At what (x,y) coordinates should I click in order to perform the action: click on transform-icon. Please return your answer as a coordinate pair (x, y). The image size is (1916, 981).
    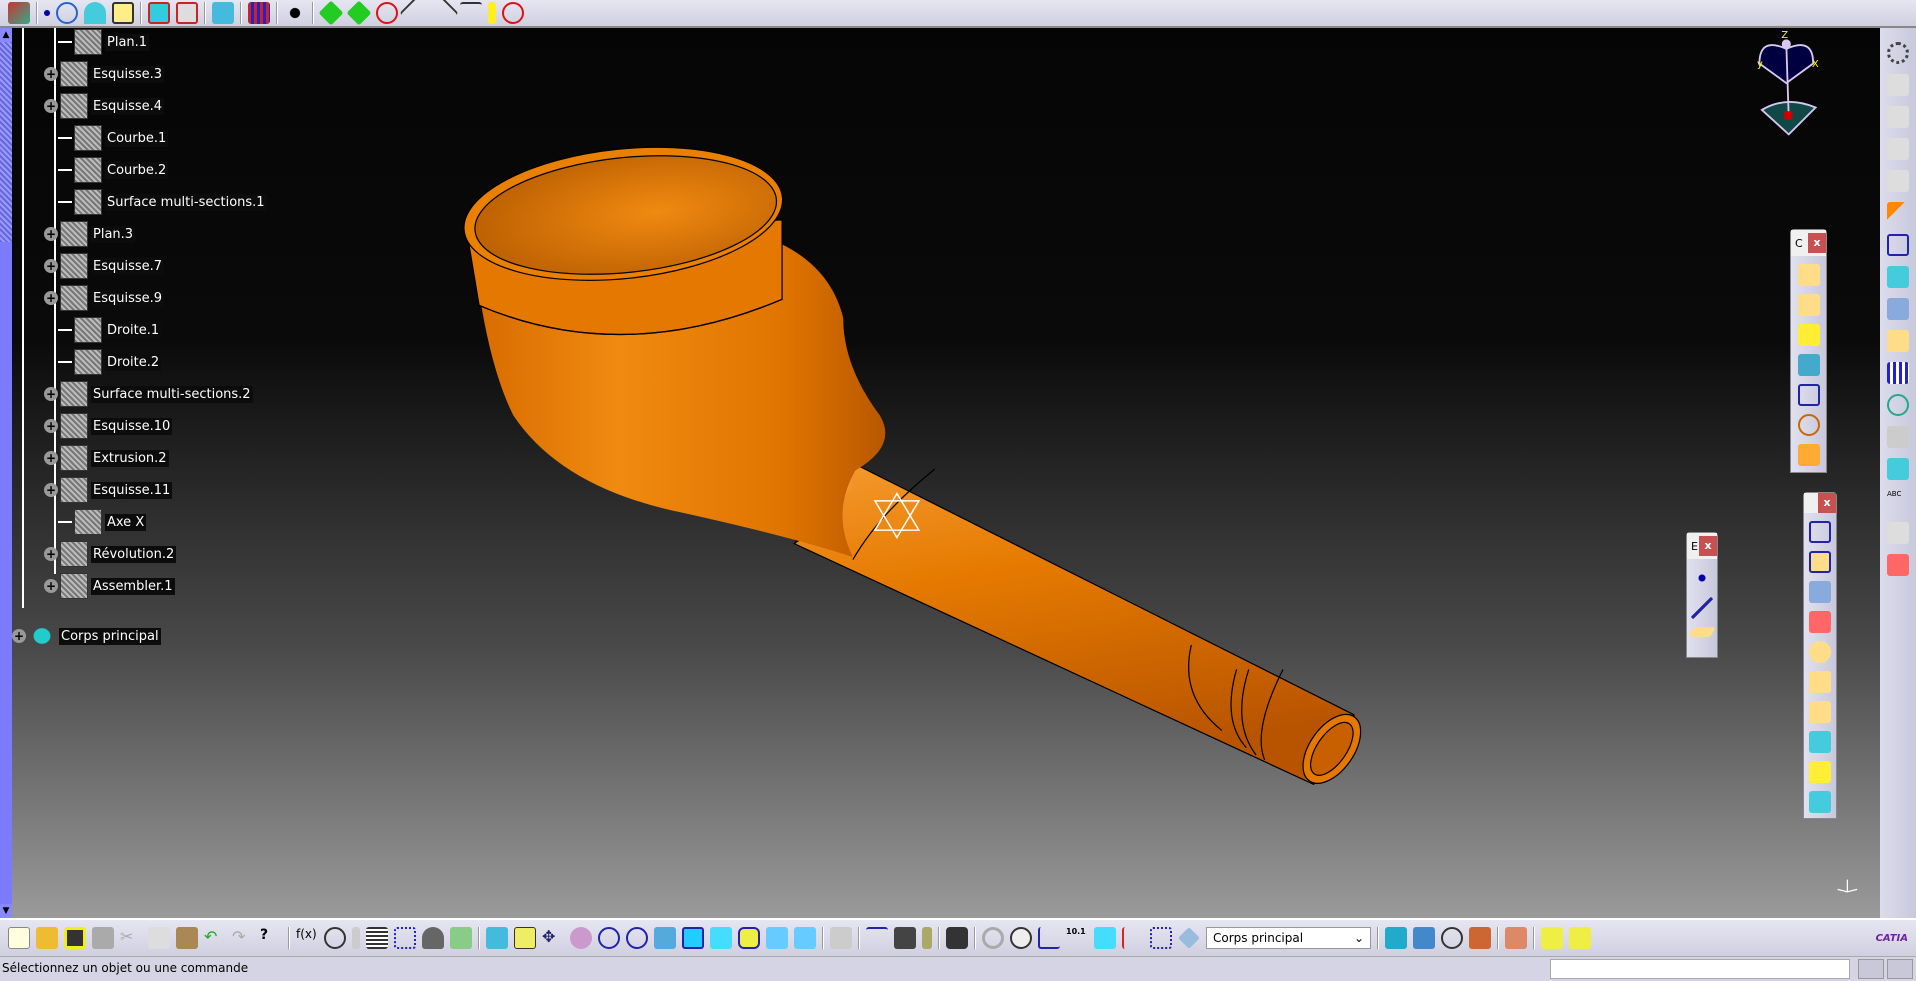
    Looking at the image, I should click on (1898, 341).